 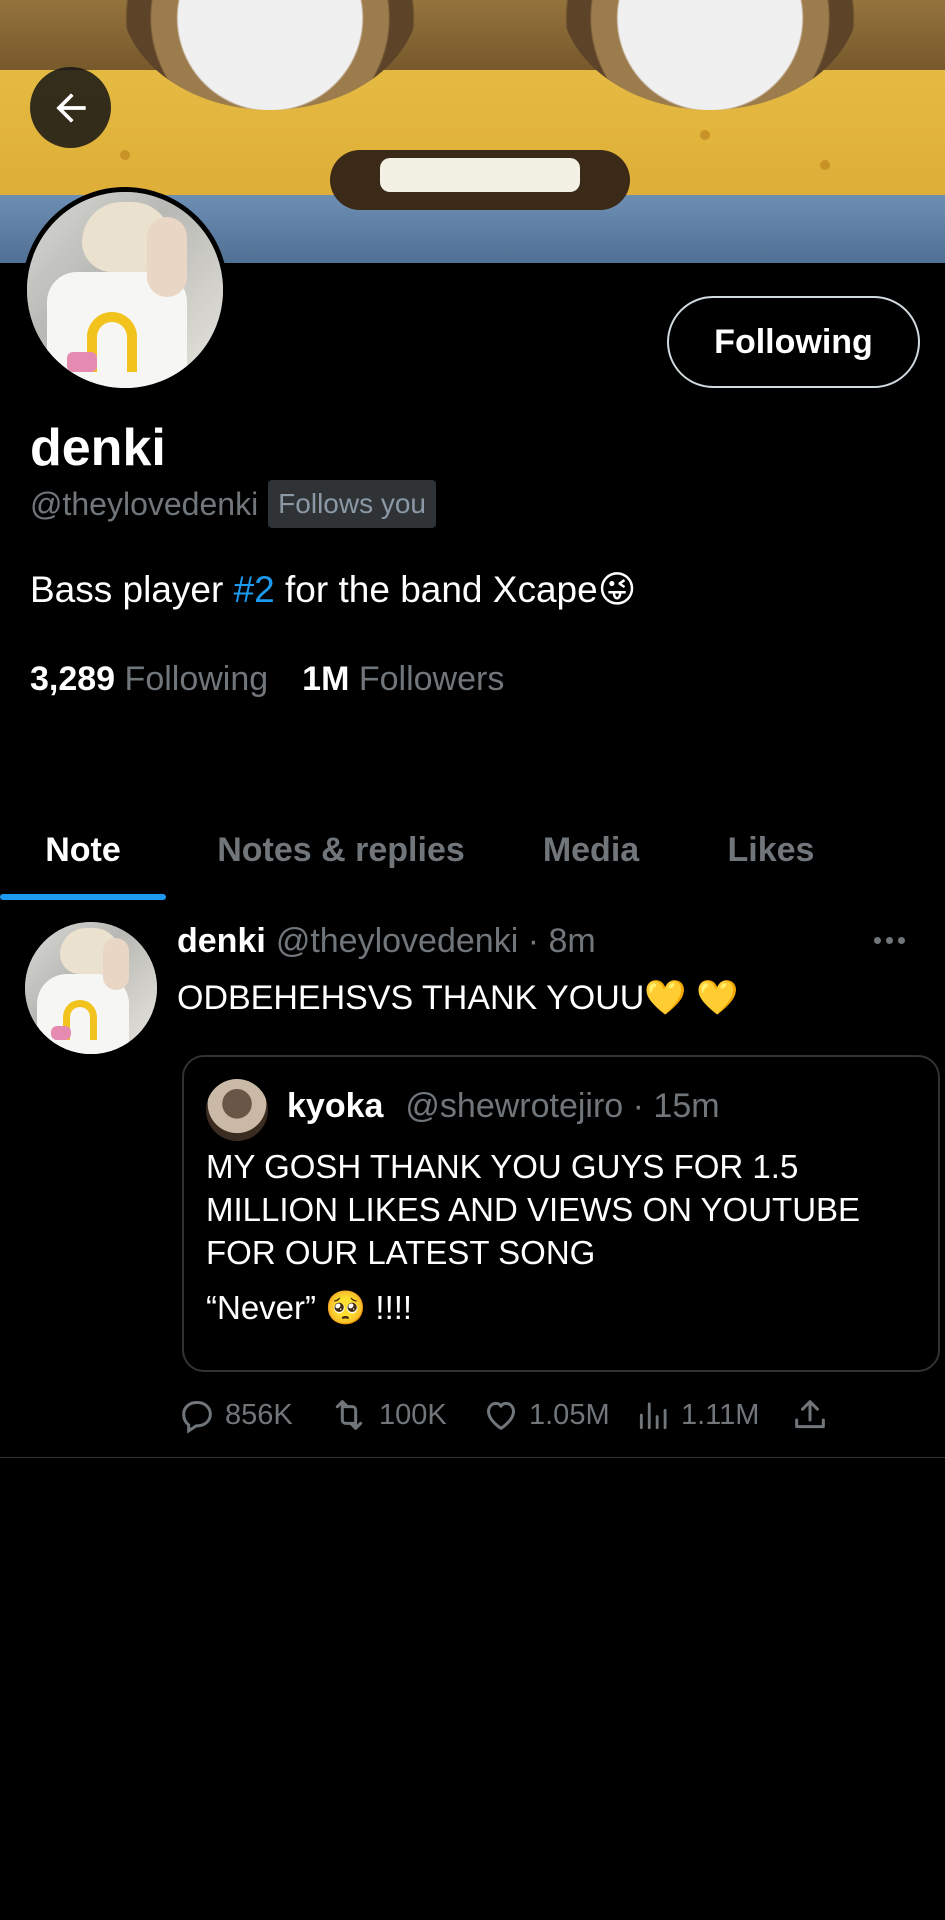 I want to click on views-button: 1.11M, so click(x=712, y=1415).